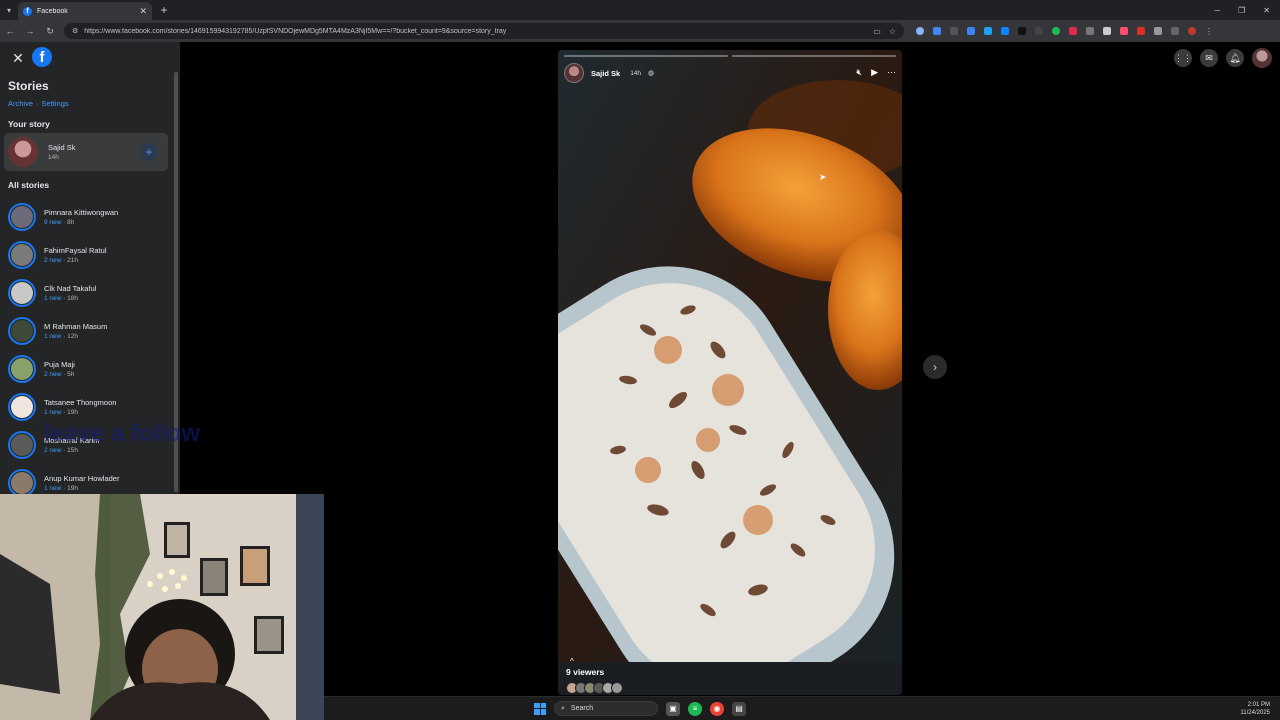  I want to click on viewers-section: ^ 9 viewers, so click(594, 675).